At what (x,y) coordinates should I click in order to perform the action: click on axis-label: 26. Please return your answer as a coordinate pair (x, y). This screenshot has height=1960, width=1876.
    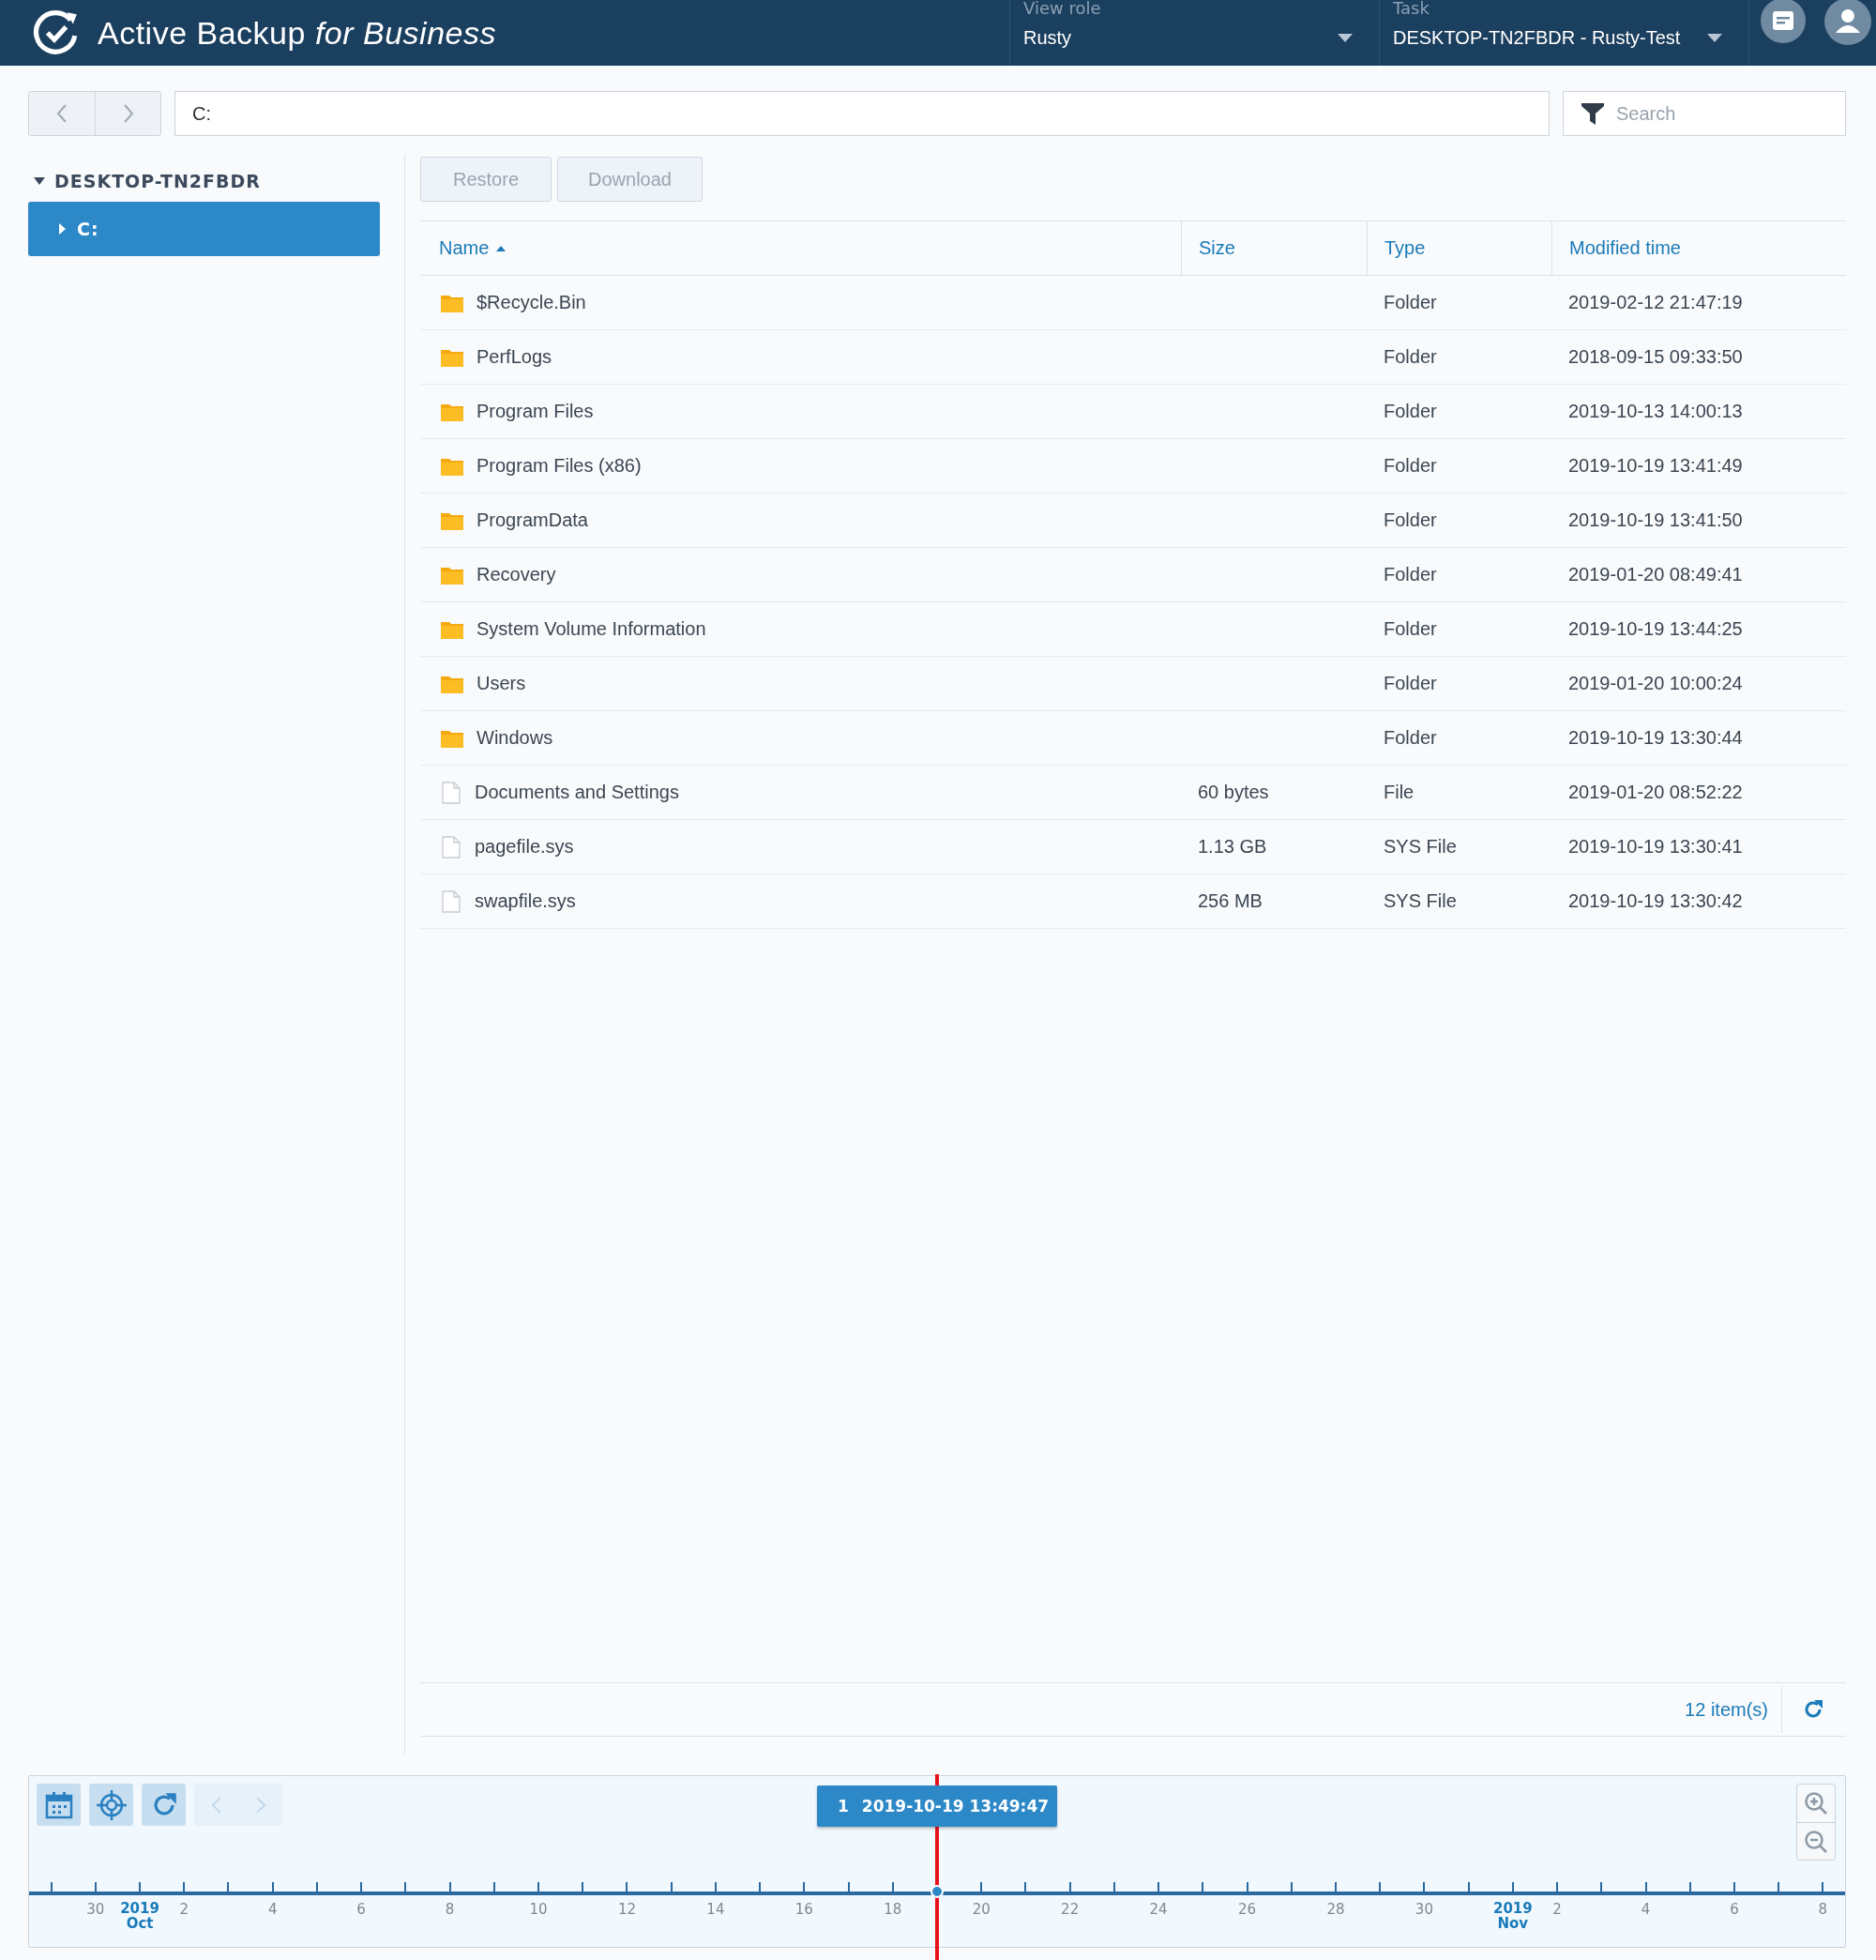
    Looking at the image, I should click on (1247, 1910).